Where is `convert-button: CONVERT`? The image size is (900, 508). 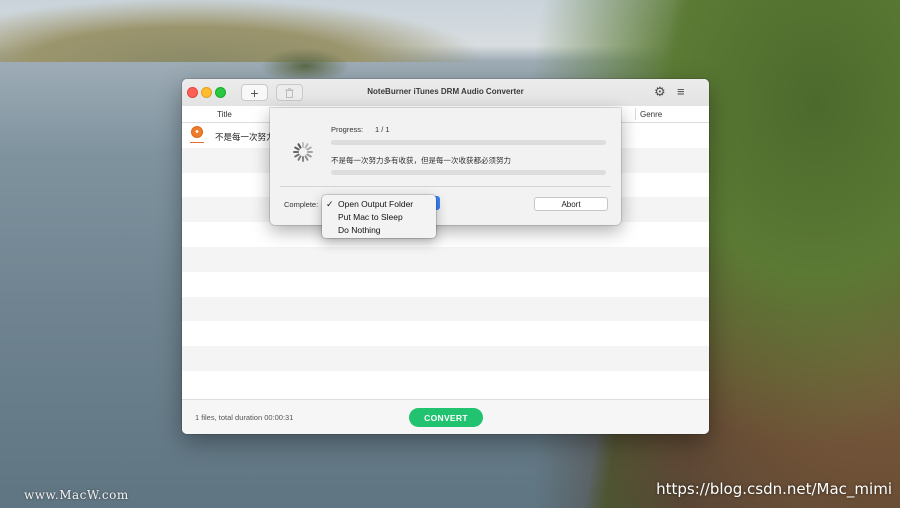 convert-button: CONVERT is located at coordinates (446, 417).